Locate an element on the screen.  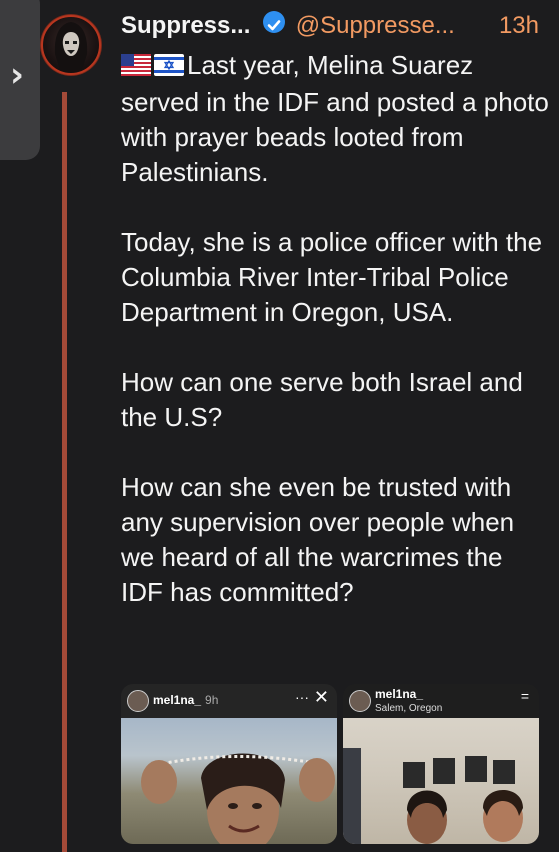
hooded-figure-icon is located at coordinates (71, 45).